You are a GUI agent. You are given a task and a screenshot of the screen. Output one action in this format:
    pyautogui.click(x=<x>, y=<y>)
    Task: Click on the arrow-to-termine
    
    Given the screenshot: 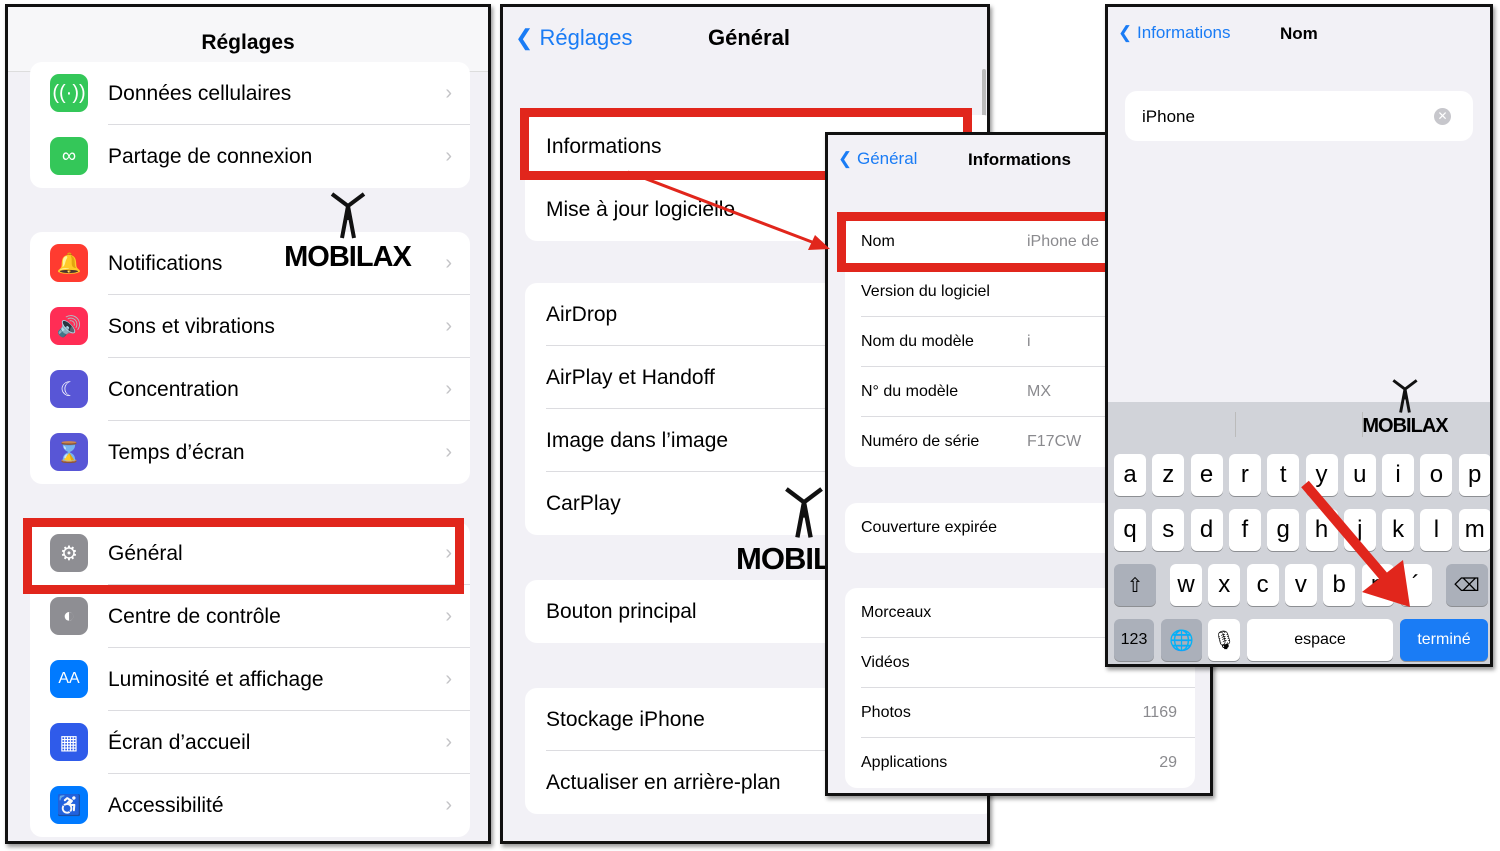 What is the action you would take?
    pyautogui.click(x=1355, y=543)
    